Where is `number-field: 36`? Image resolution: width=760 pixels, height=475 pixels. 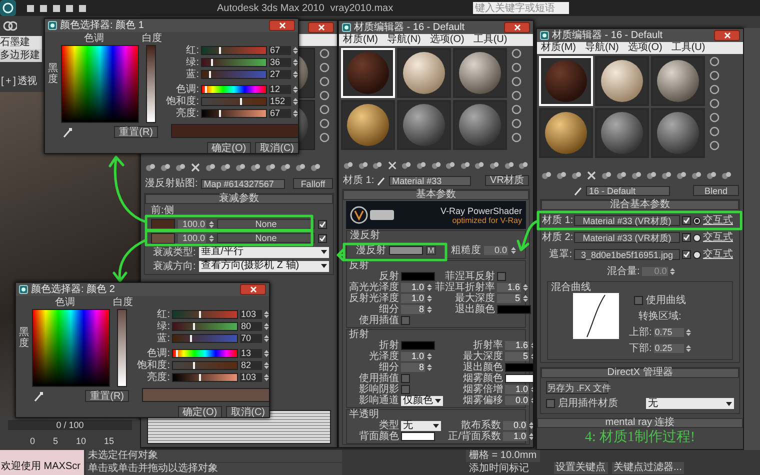 number-field: 36 is located at coordinates (280, 62).